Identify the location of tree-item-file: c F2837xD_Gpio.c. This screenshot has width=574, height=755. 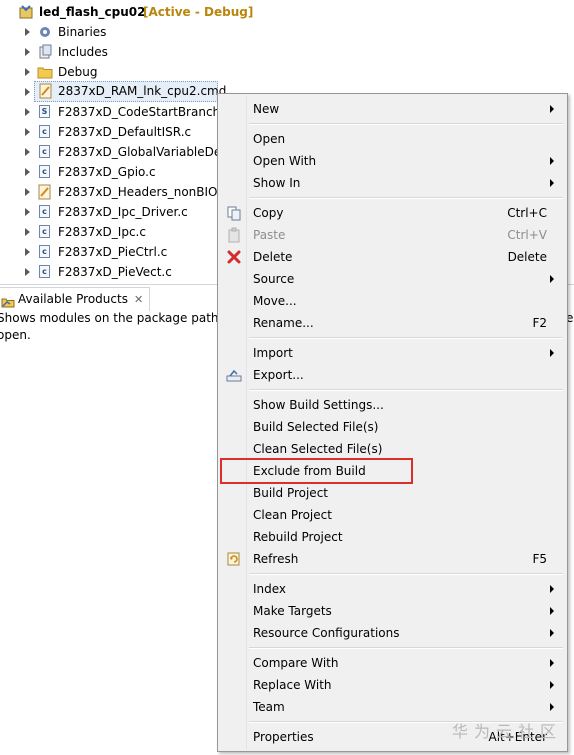
(108, 172).